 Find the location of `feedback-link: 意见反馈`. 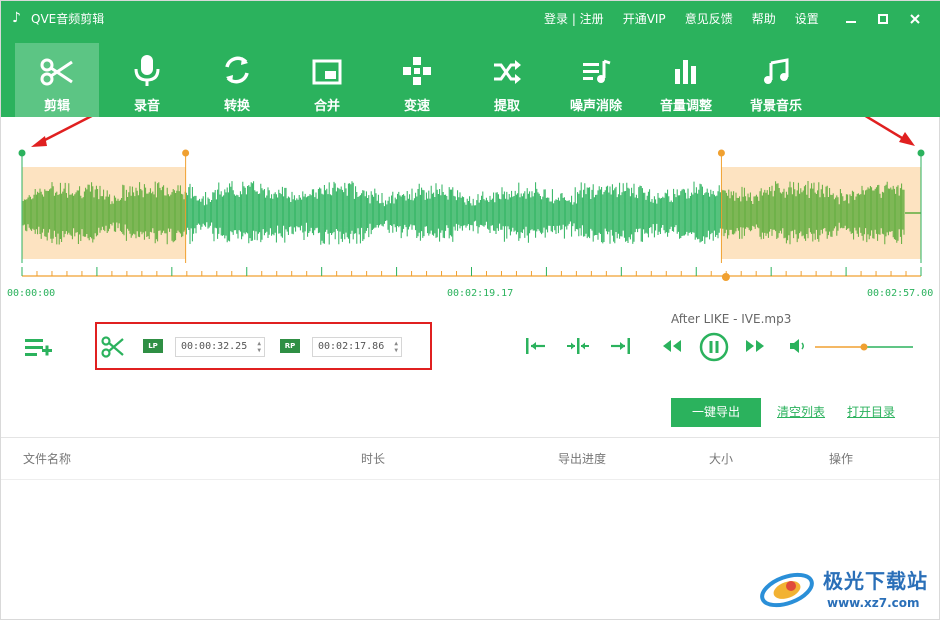

feedback-link: 意见反馈 is located at coordinates (709, 19).